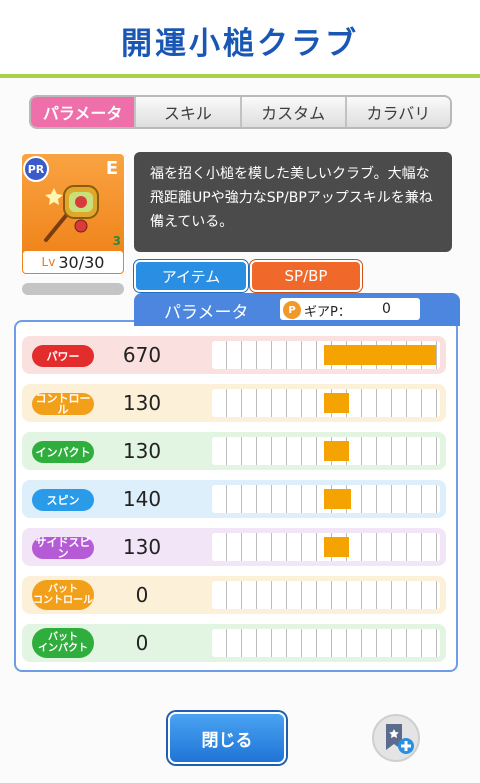  I want to click on close-button: 閉じる, so click(227, 738).